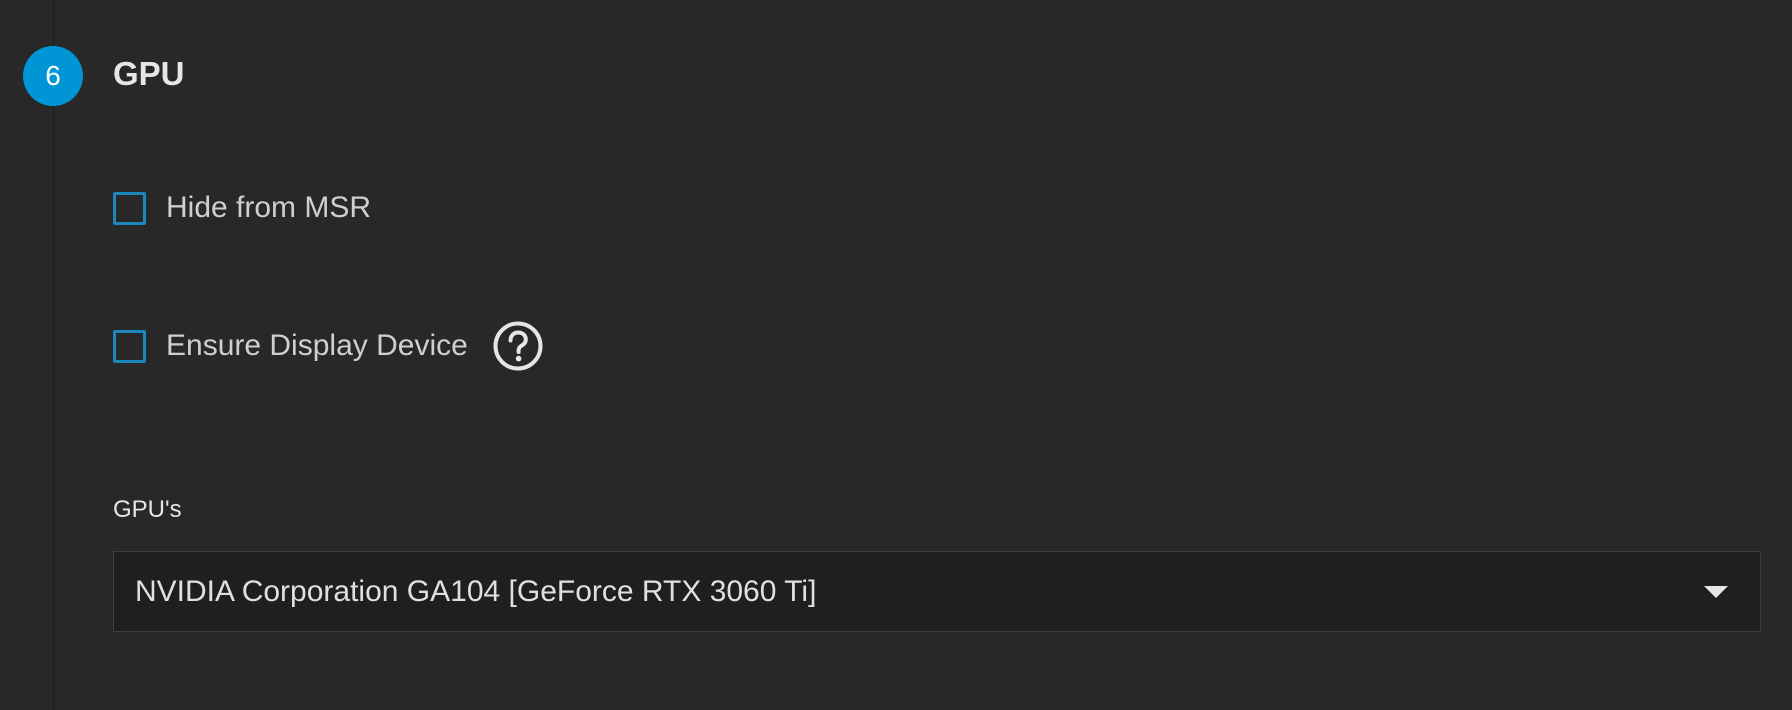  I want to click on hide-from-msr-checkbox, so click(129, 208).